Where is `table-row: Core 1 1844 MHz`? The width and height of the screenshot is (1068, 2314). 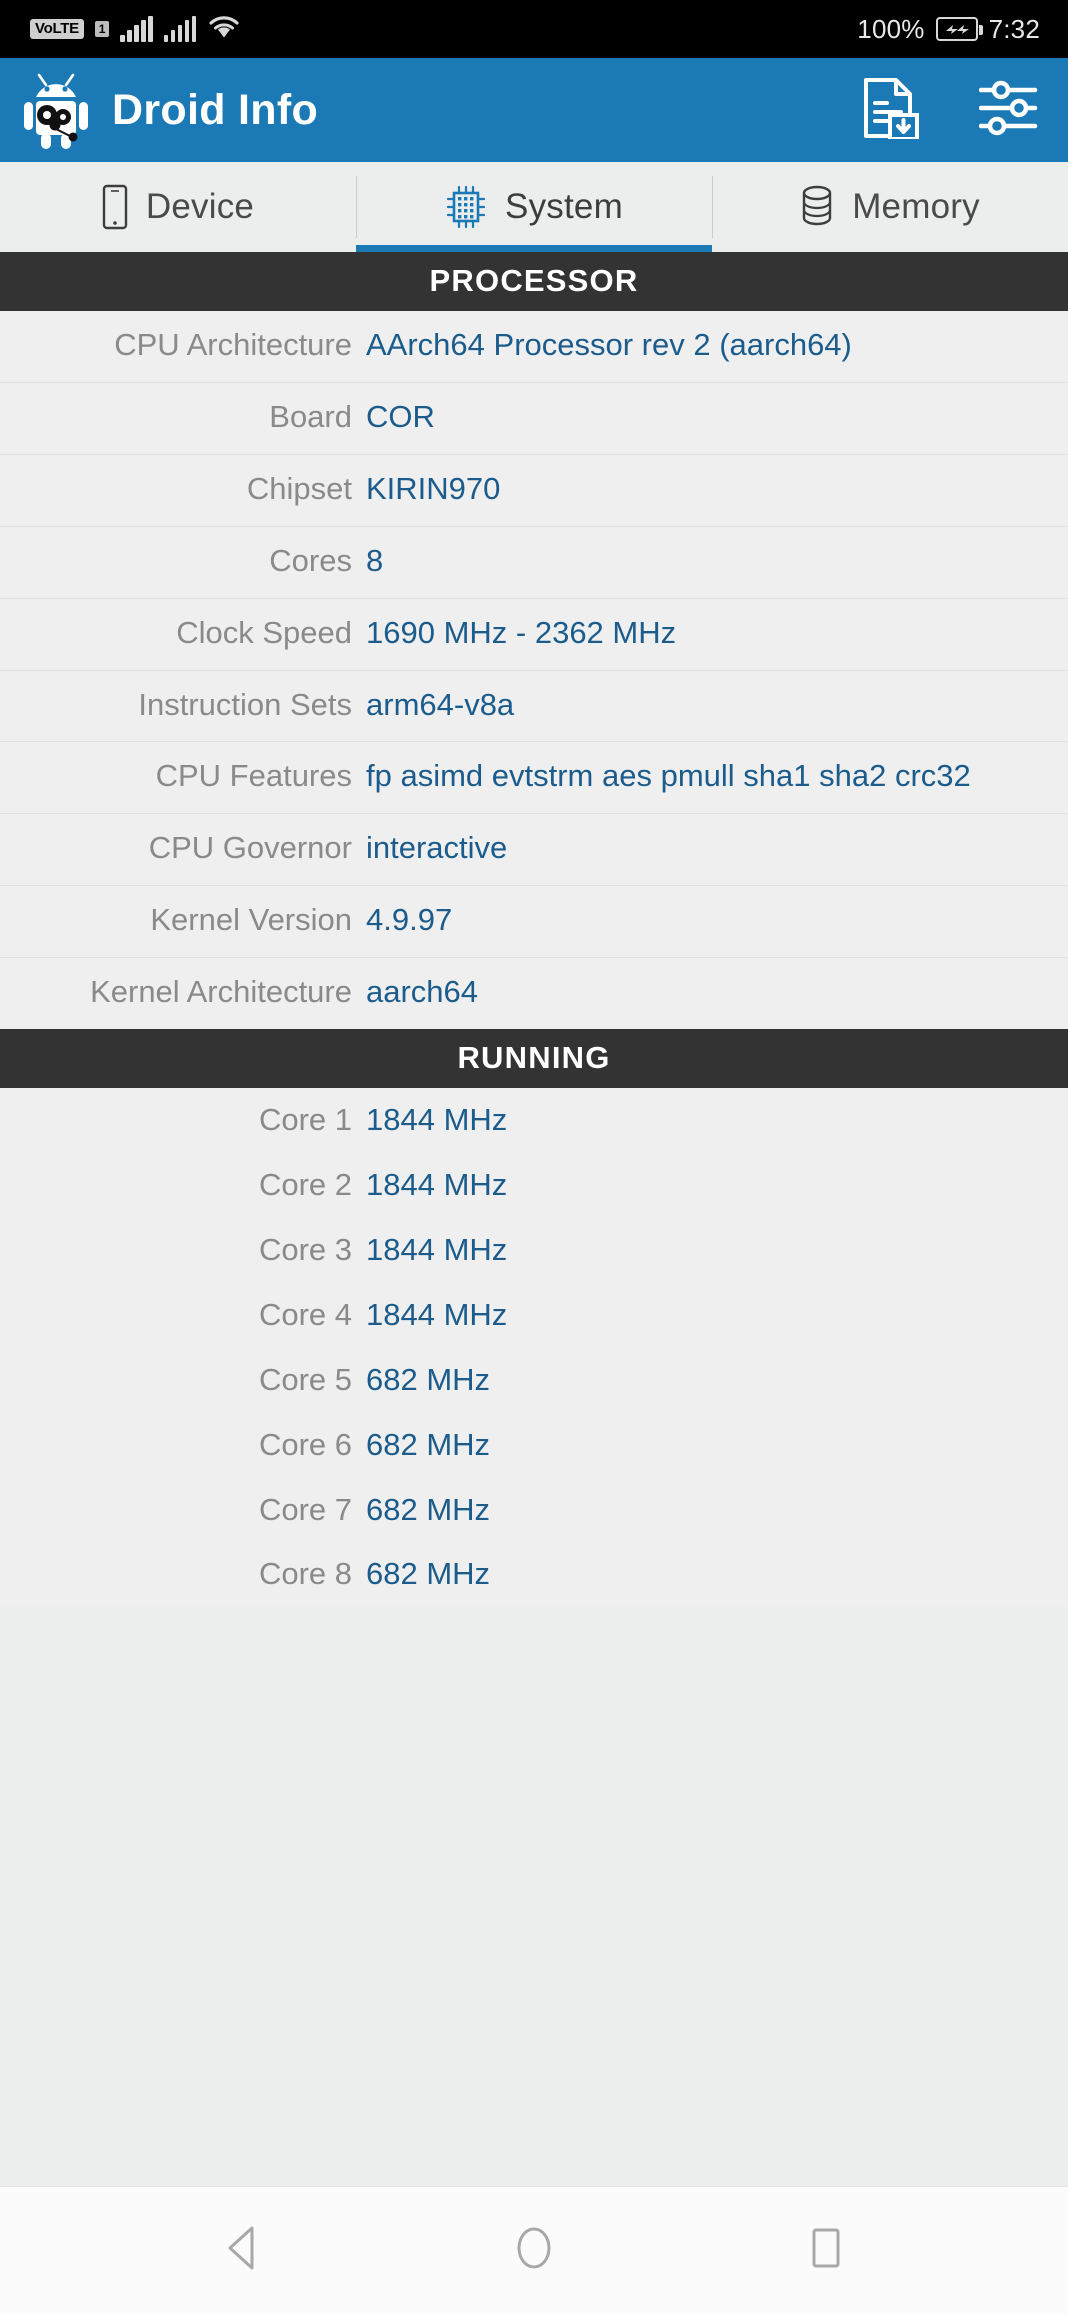
table-row: Core 1 1844 MHz is located at coordinates (534, 1120).